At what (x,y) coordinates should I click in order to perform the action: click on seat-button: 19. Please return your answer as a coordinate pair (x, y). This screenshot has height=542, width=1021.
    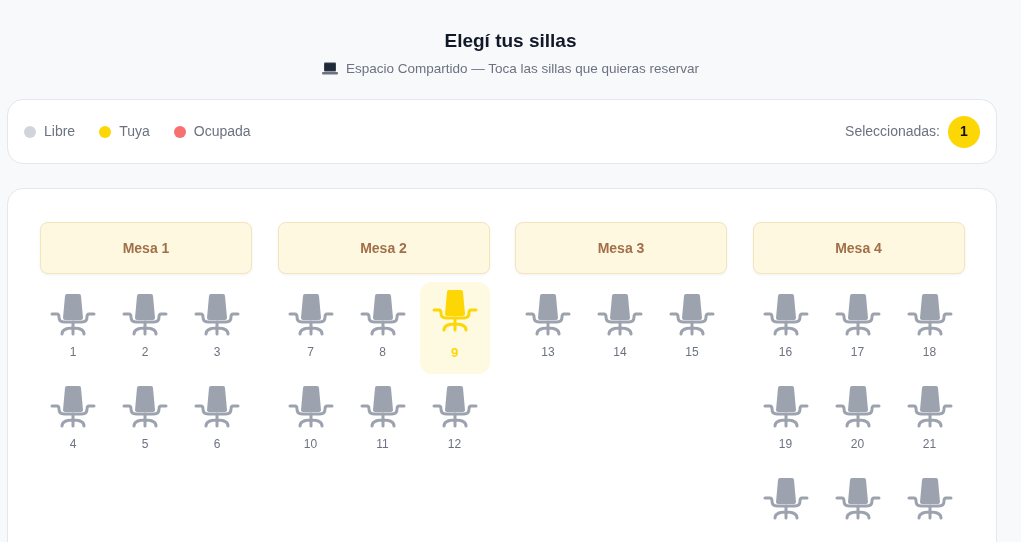
    Looking at the image, I should click on (785, 420).